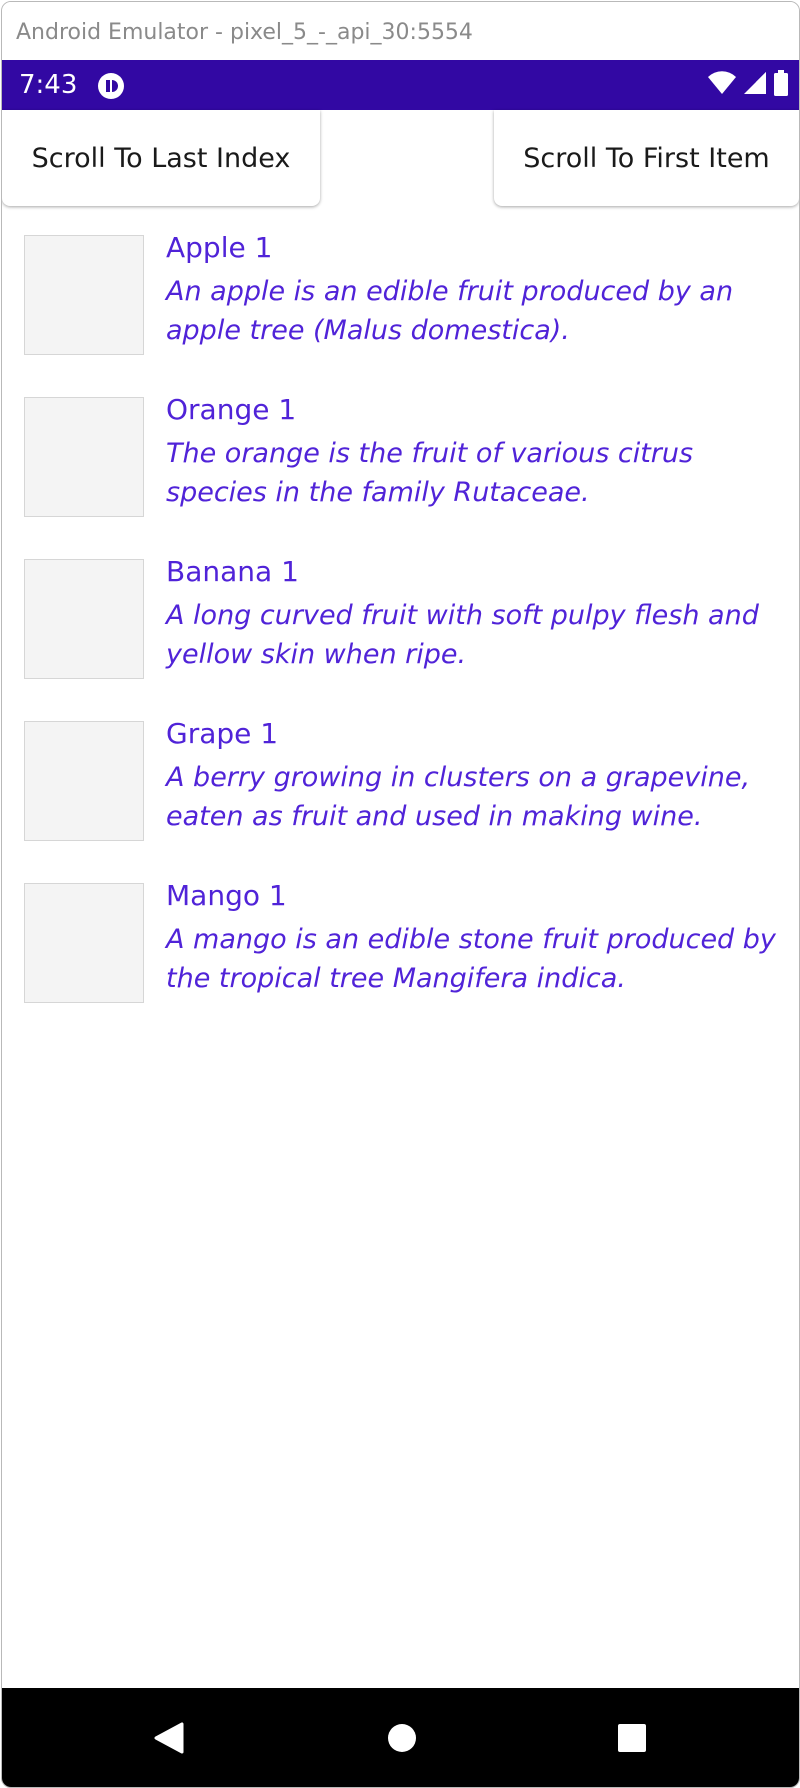  Describe the element at coordinates (231, 409) in the screenshot. I see `item-title: Orange 1` at that location.